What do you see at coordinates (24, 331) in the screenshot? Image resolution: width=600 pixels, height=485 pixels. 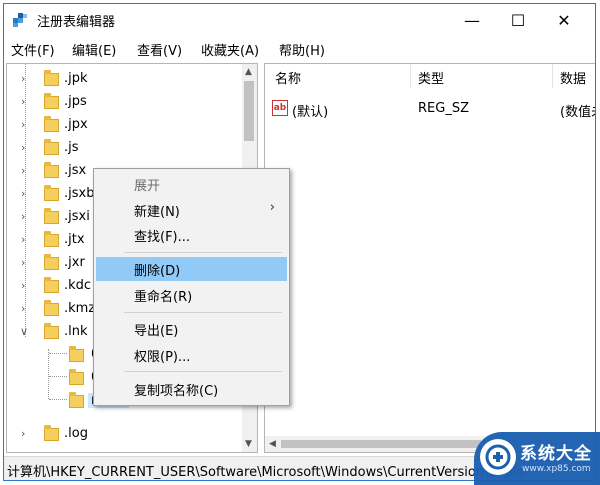 I see `collapse-icon: ∨` at bounding box center [24, 331].